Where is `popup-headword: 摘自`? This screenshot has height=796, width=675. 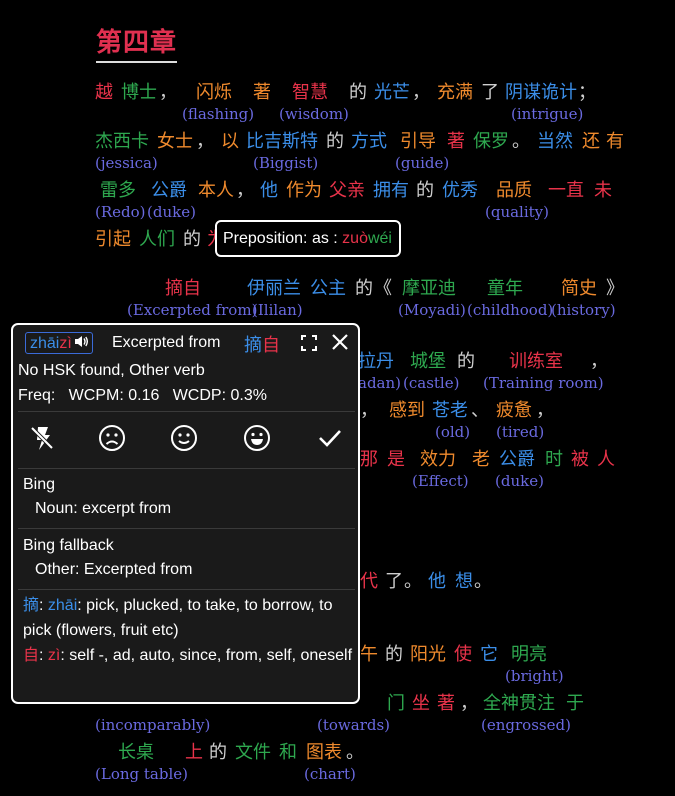 popup-headword: 摘自 is located at coordinates (262, 344).